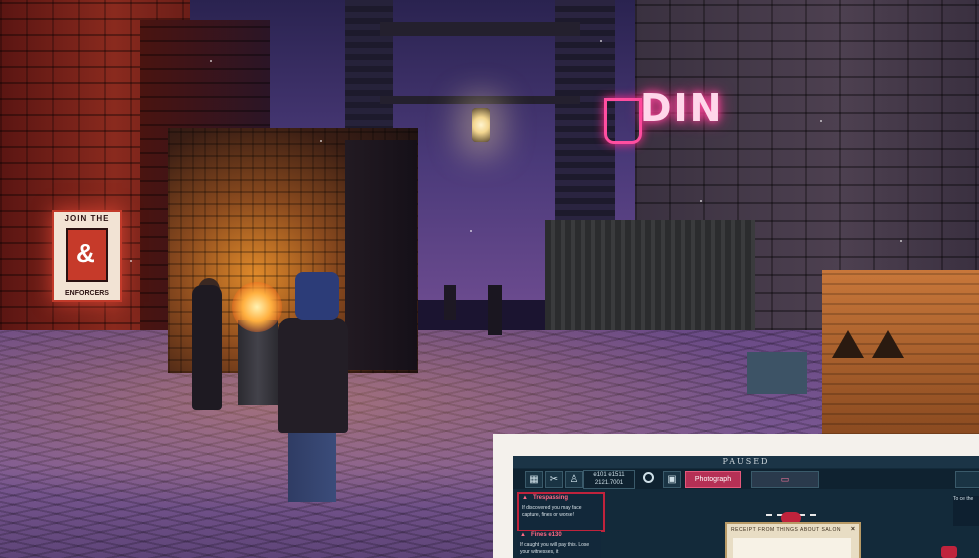  I want to click on poster-top-text: JOIN THE, so click(87, 218).